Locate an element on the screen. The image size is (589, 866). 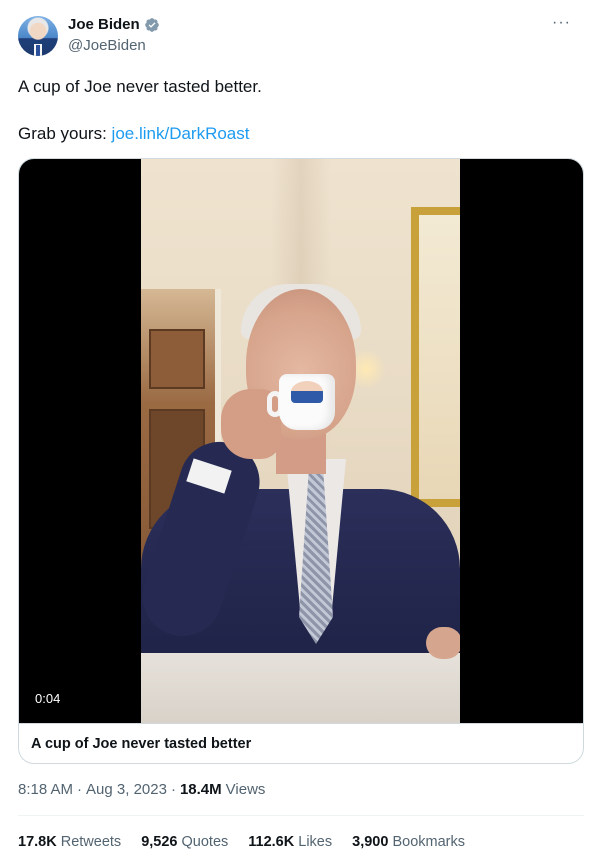
views-count: 18.4M is located at coordinates (200, 789).